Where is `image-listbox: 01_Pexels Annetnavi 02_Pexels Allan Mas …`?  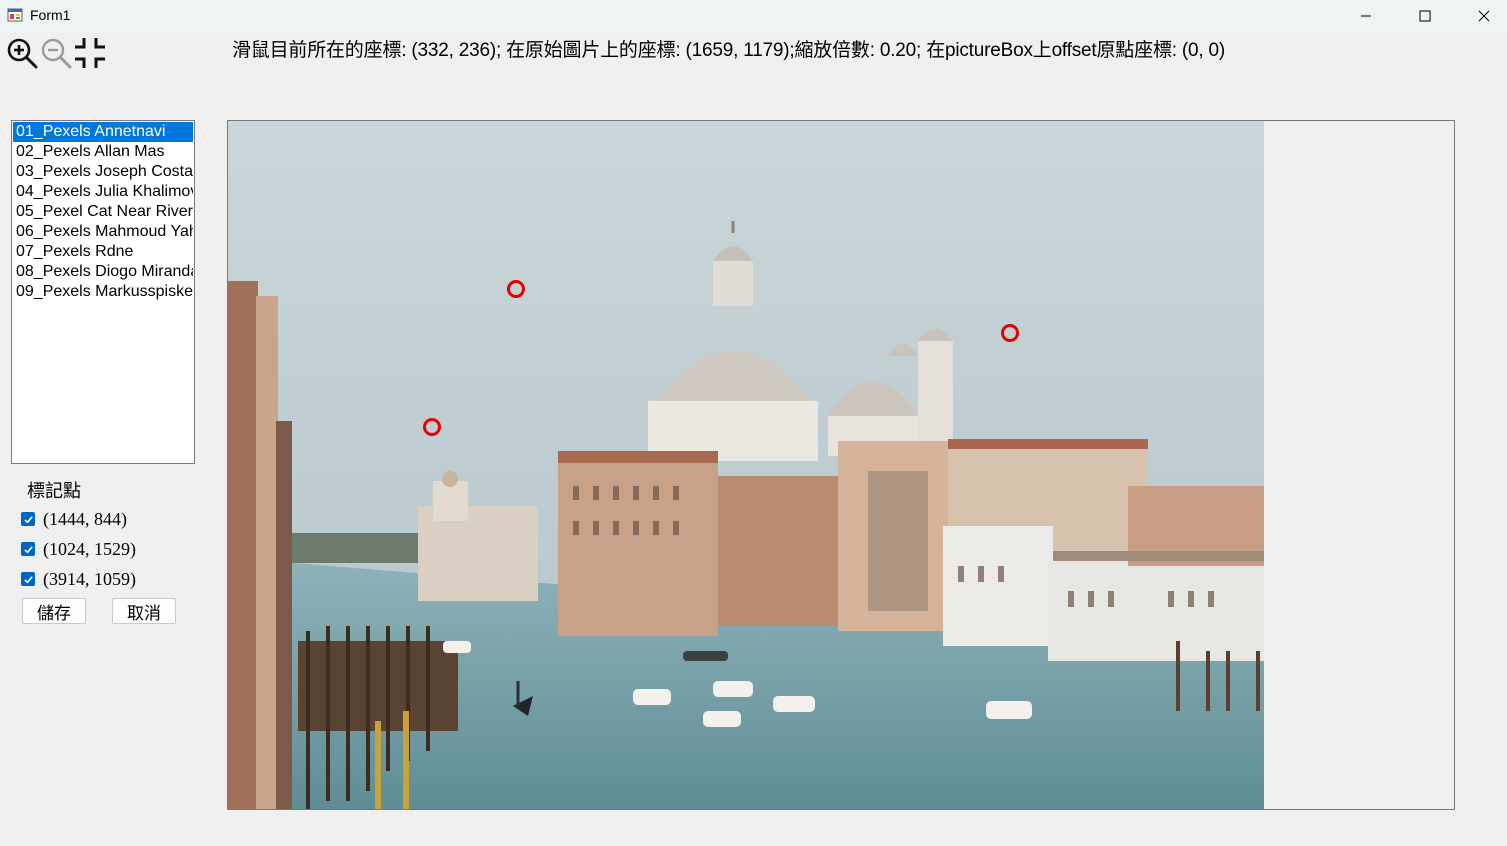
image-listbox: 01_Pexels Annetnavi 02_Pexels Allan Mas … is located at coordinates (103, 292).